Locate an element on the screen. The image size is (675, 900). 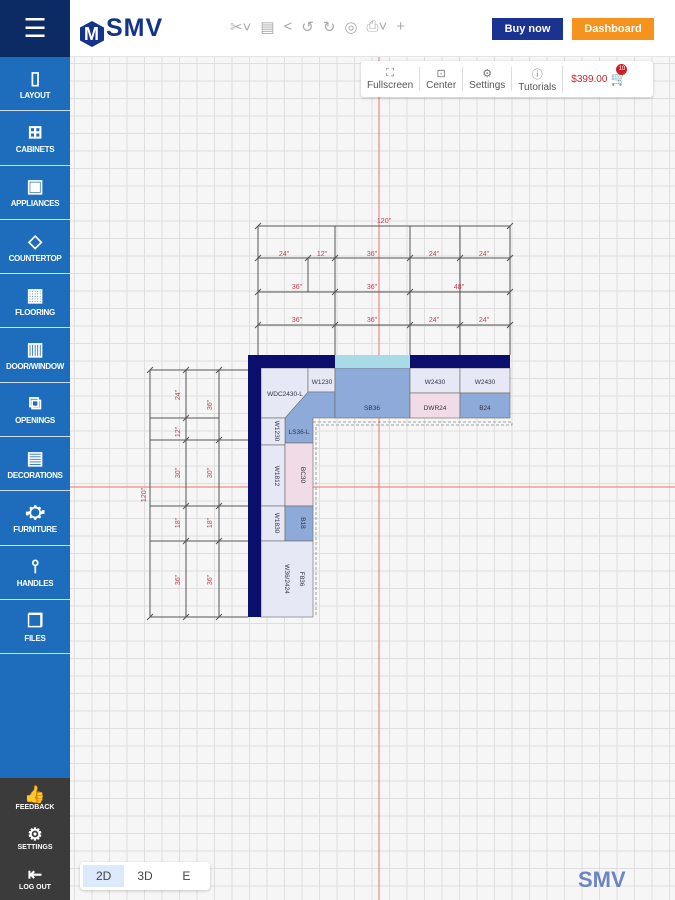
cabinet-label: W1830 is located at coordinates (276, 523).